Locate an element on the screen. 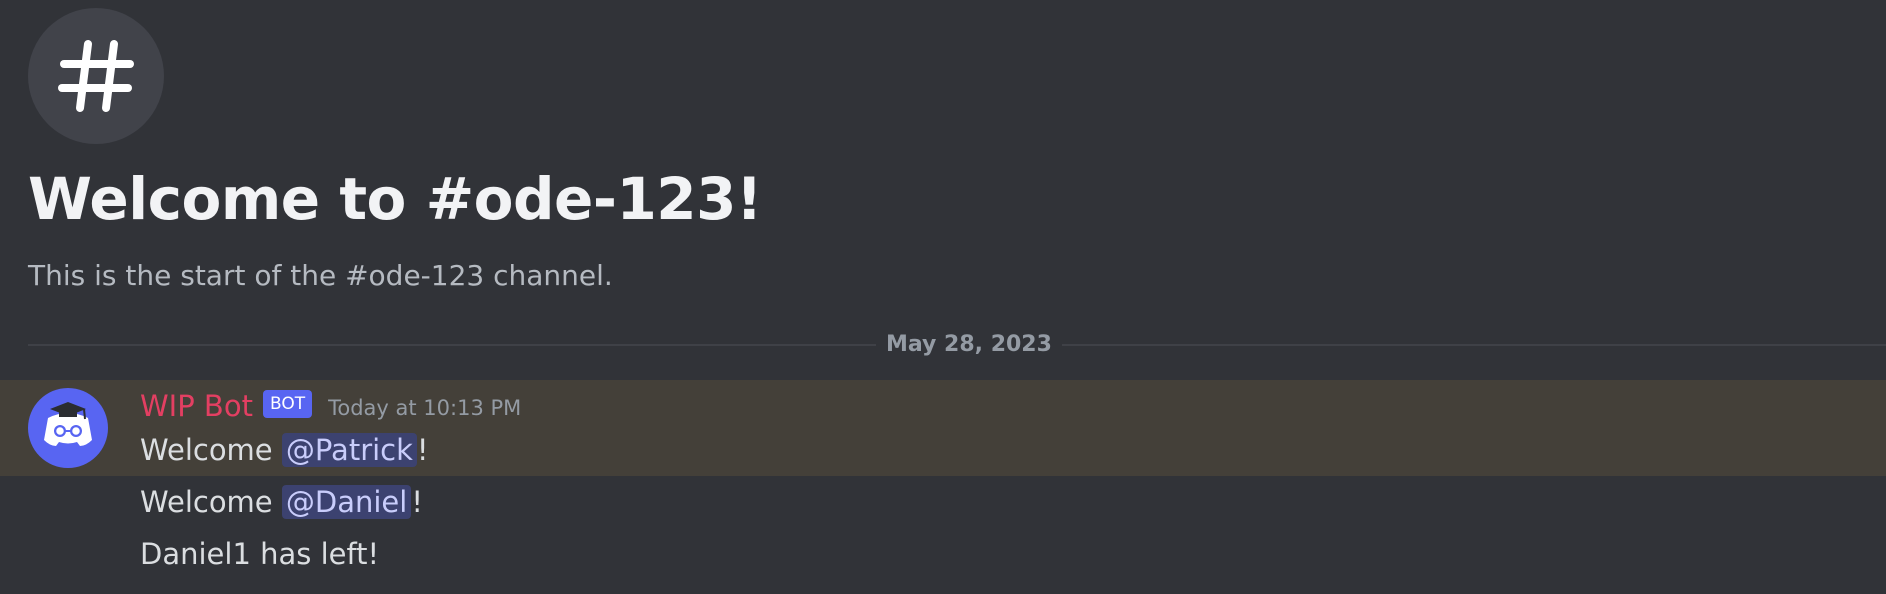 Image resolution: width=1886 pixels, height=594 pixels. channel-welcome-title: Welcome to #ode-123! is located at coordinates (395, 199).